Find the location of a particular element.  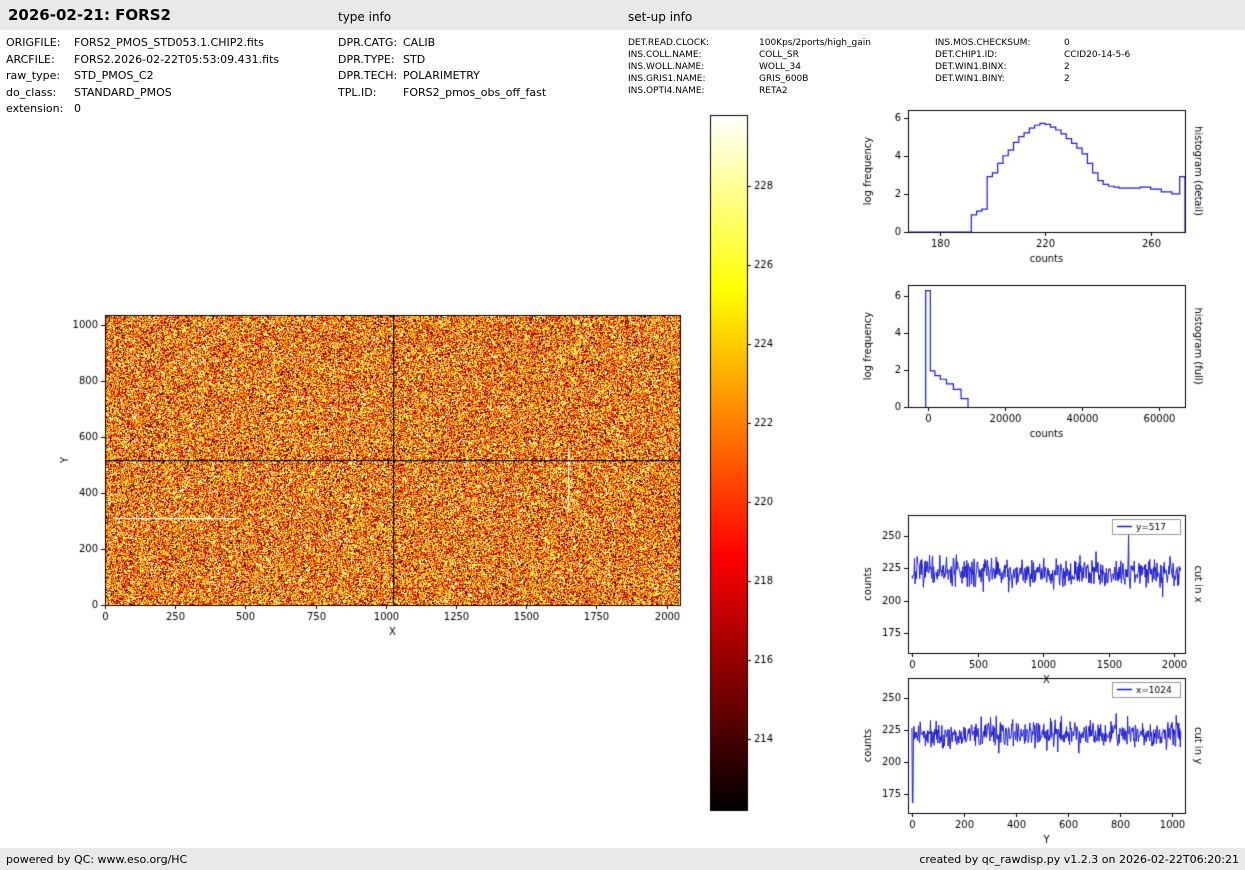

kv-label: DET.READ.CLOCK: is located at coordinates (669, 43).